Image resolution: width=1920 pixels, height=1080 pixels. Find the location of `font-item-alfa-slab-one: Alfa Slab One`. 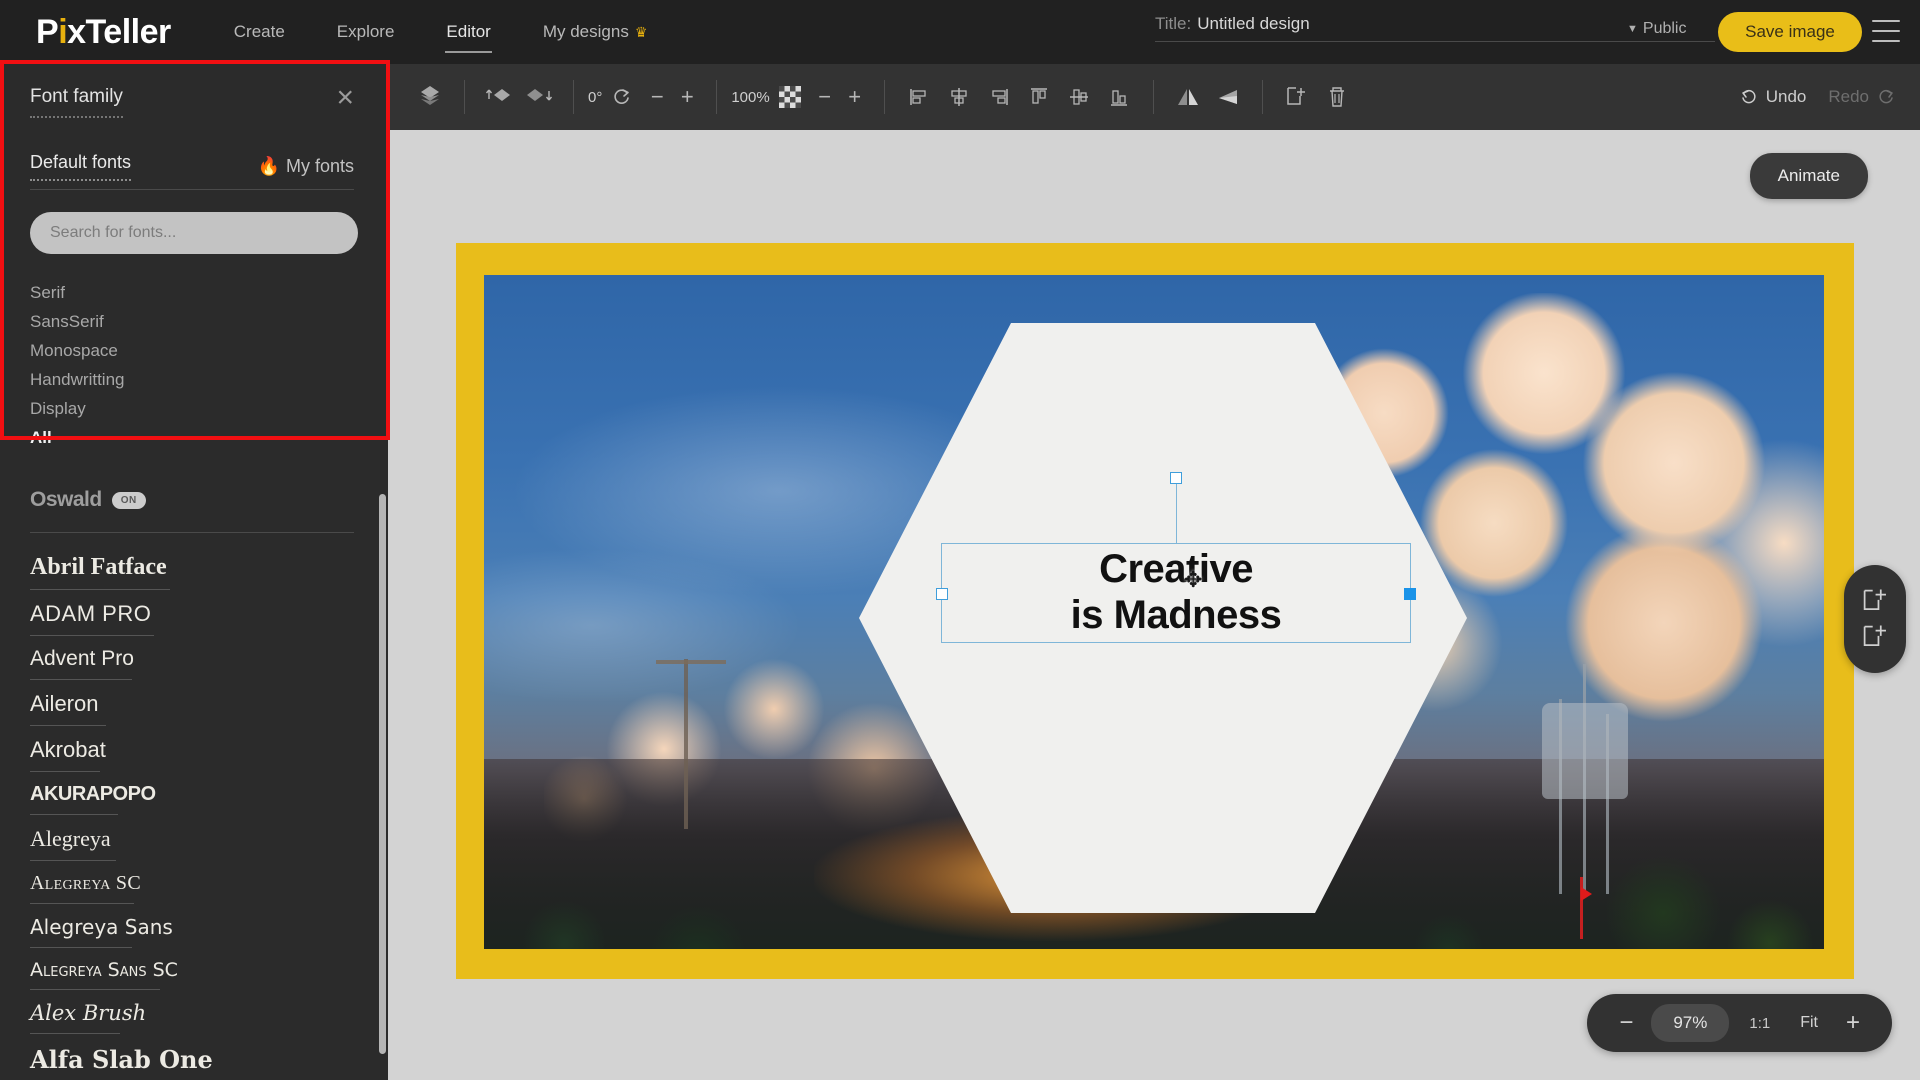

font-item-alfa-slab-one: Alfa Slab One is located at coordinates (192, 1057).